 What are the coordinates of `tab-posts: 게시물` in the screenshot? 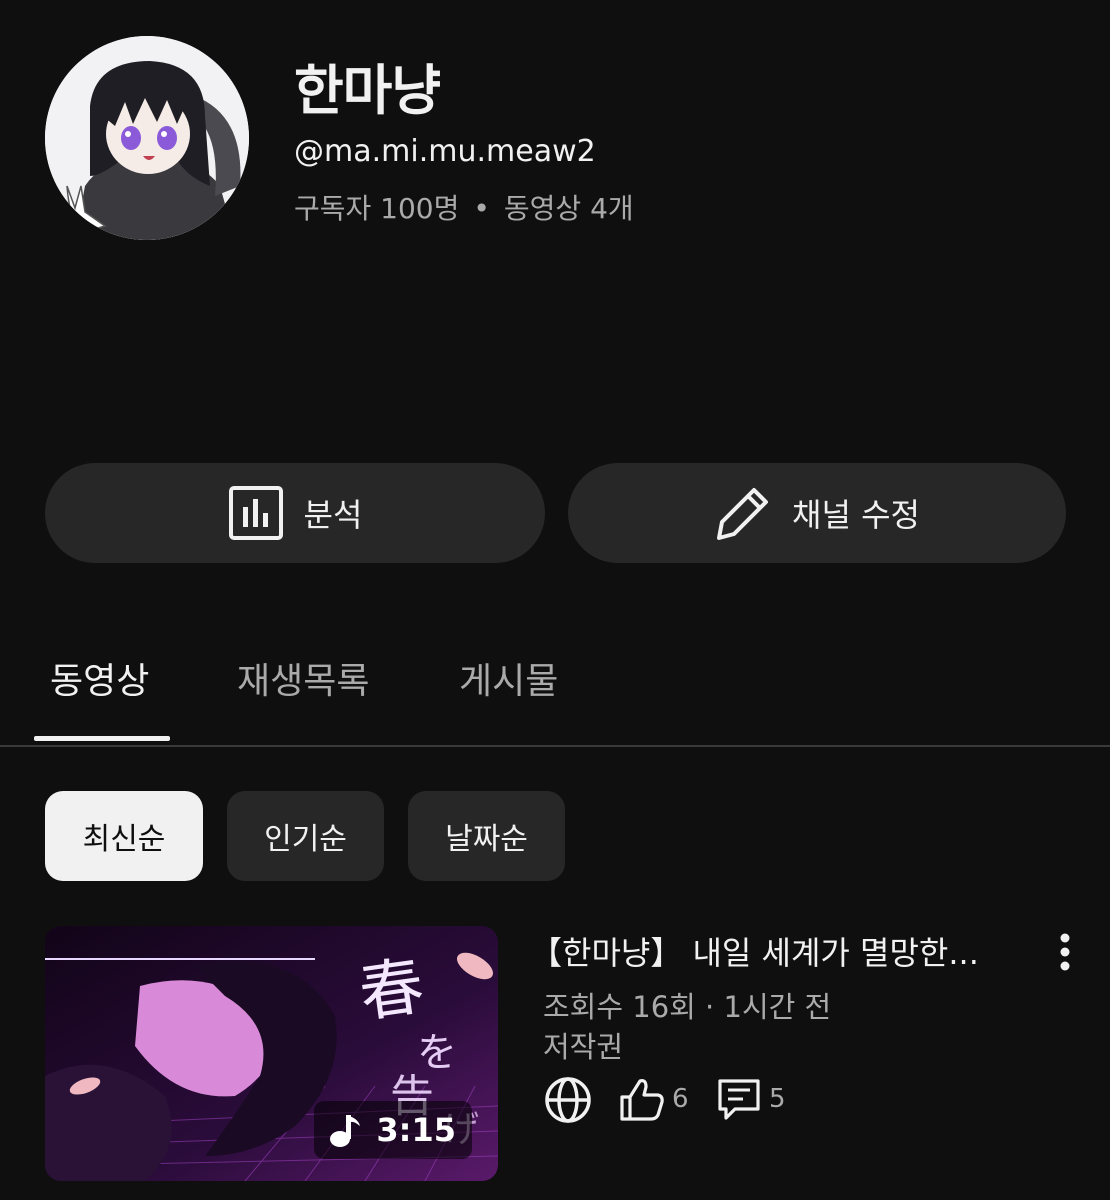 It's located at (508, 678).